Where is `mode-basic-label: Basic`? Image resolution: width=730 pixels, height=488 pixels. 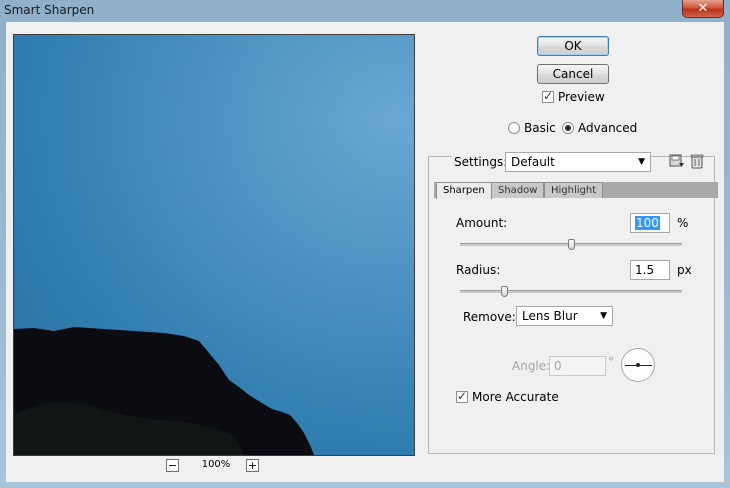
mode-basic-label: Basic is located at coordinates (540, 128).